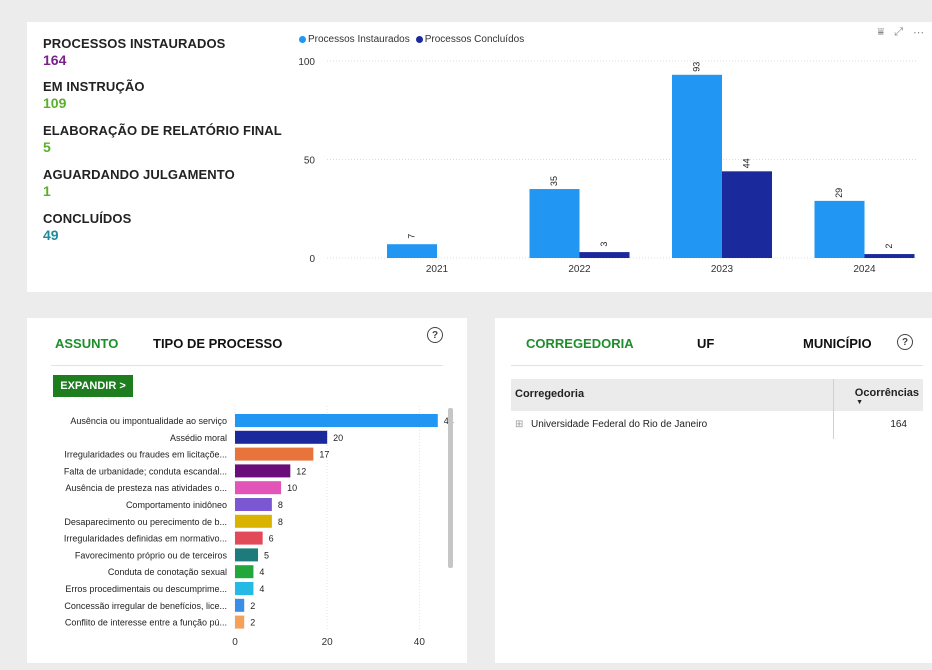 The width and height of the screenshot is (932, 670). I want to click on x-tick-label: 20, so click(328, 642).